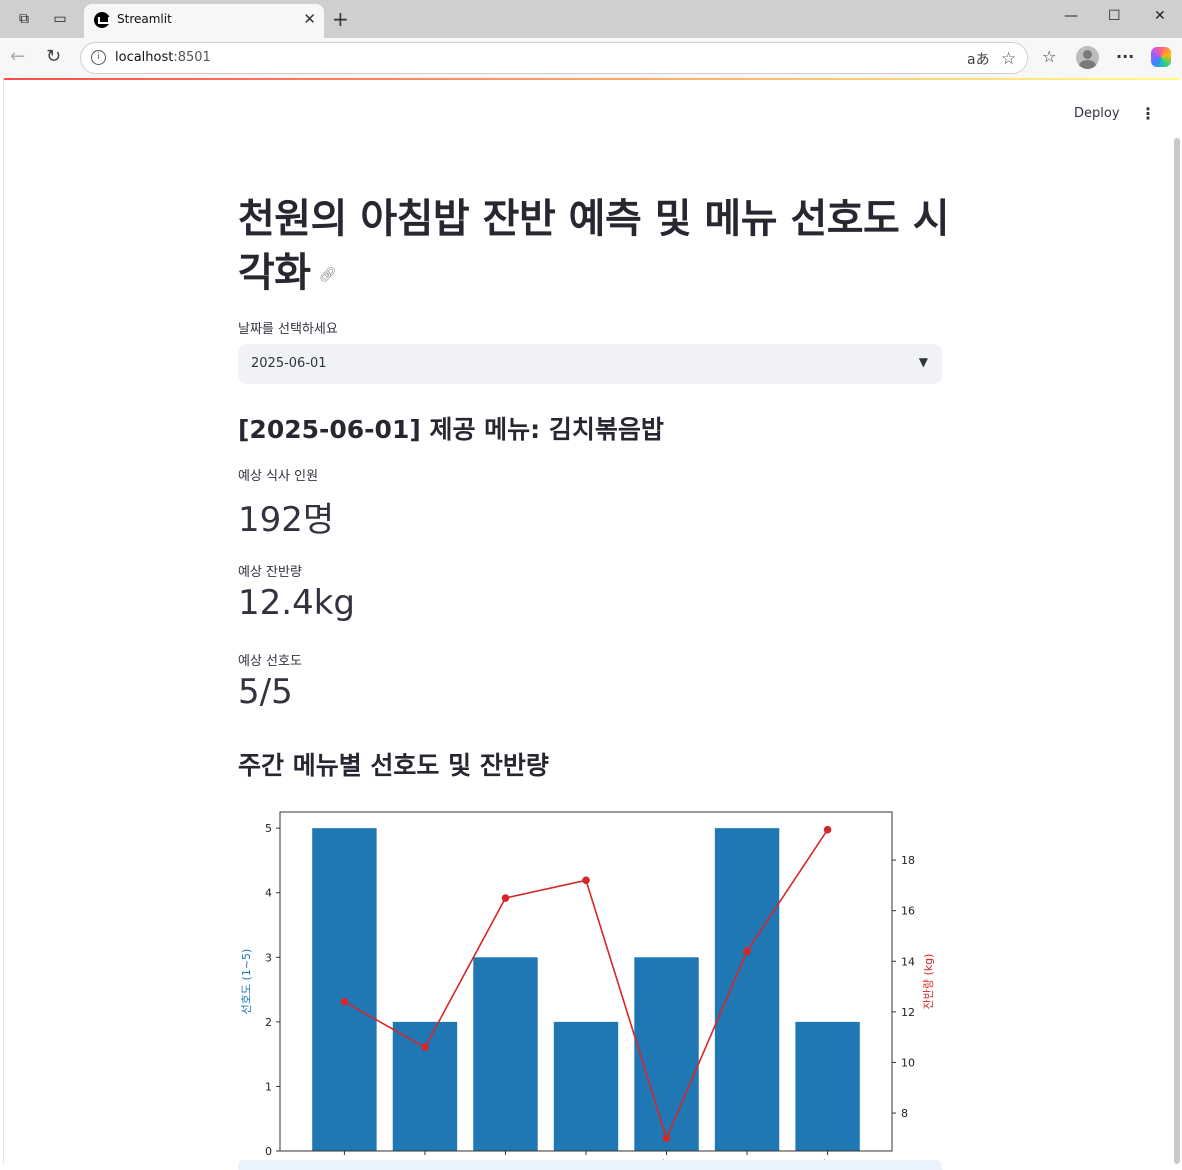  I want to click on y2-axis-label: 잔반량 (kg), so click(928, 982).